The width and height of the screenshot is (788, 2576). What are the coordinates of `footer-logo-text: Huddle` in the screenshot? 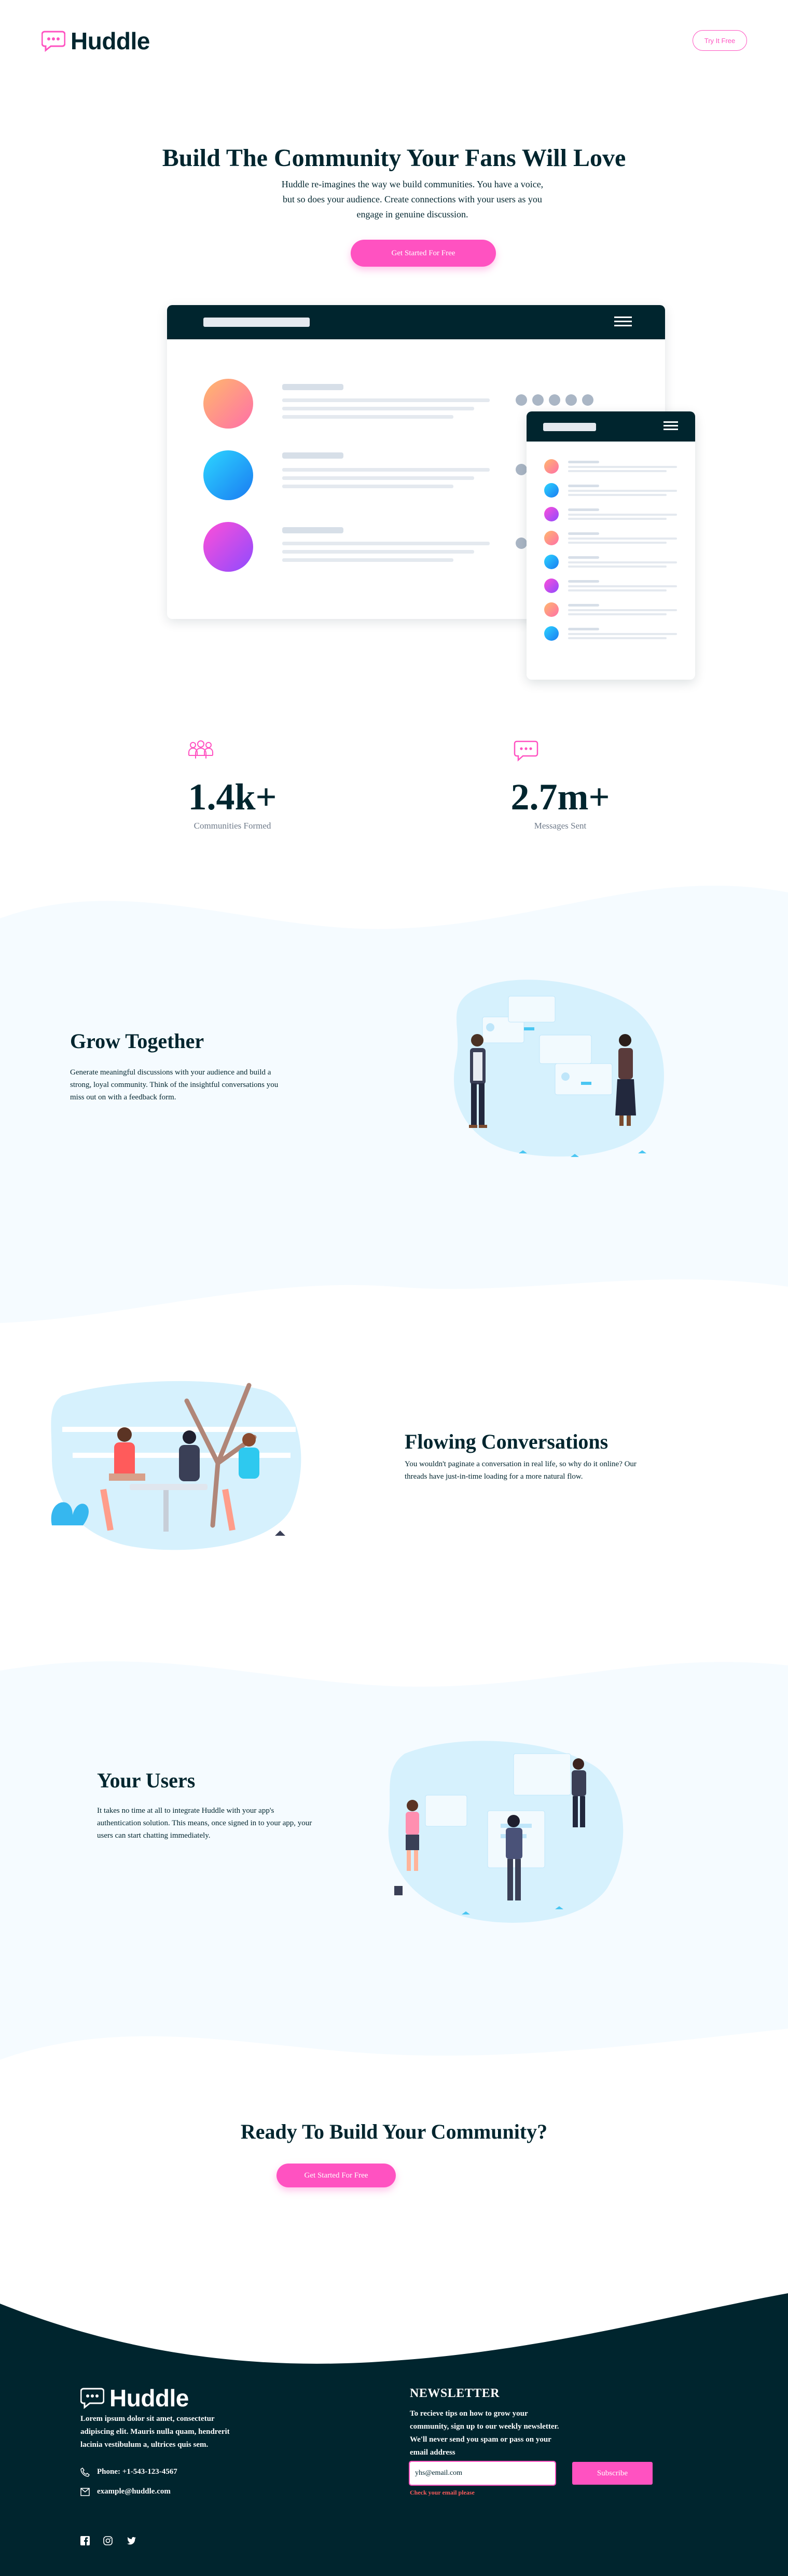 It's located at (149, 2398).